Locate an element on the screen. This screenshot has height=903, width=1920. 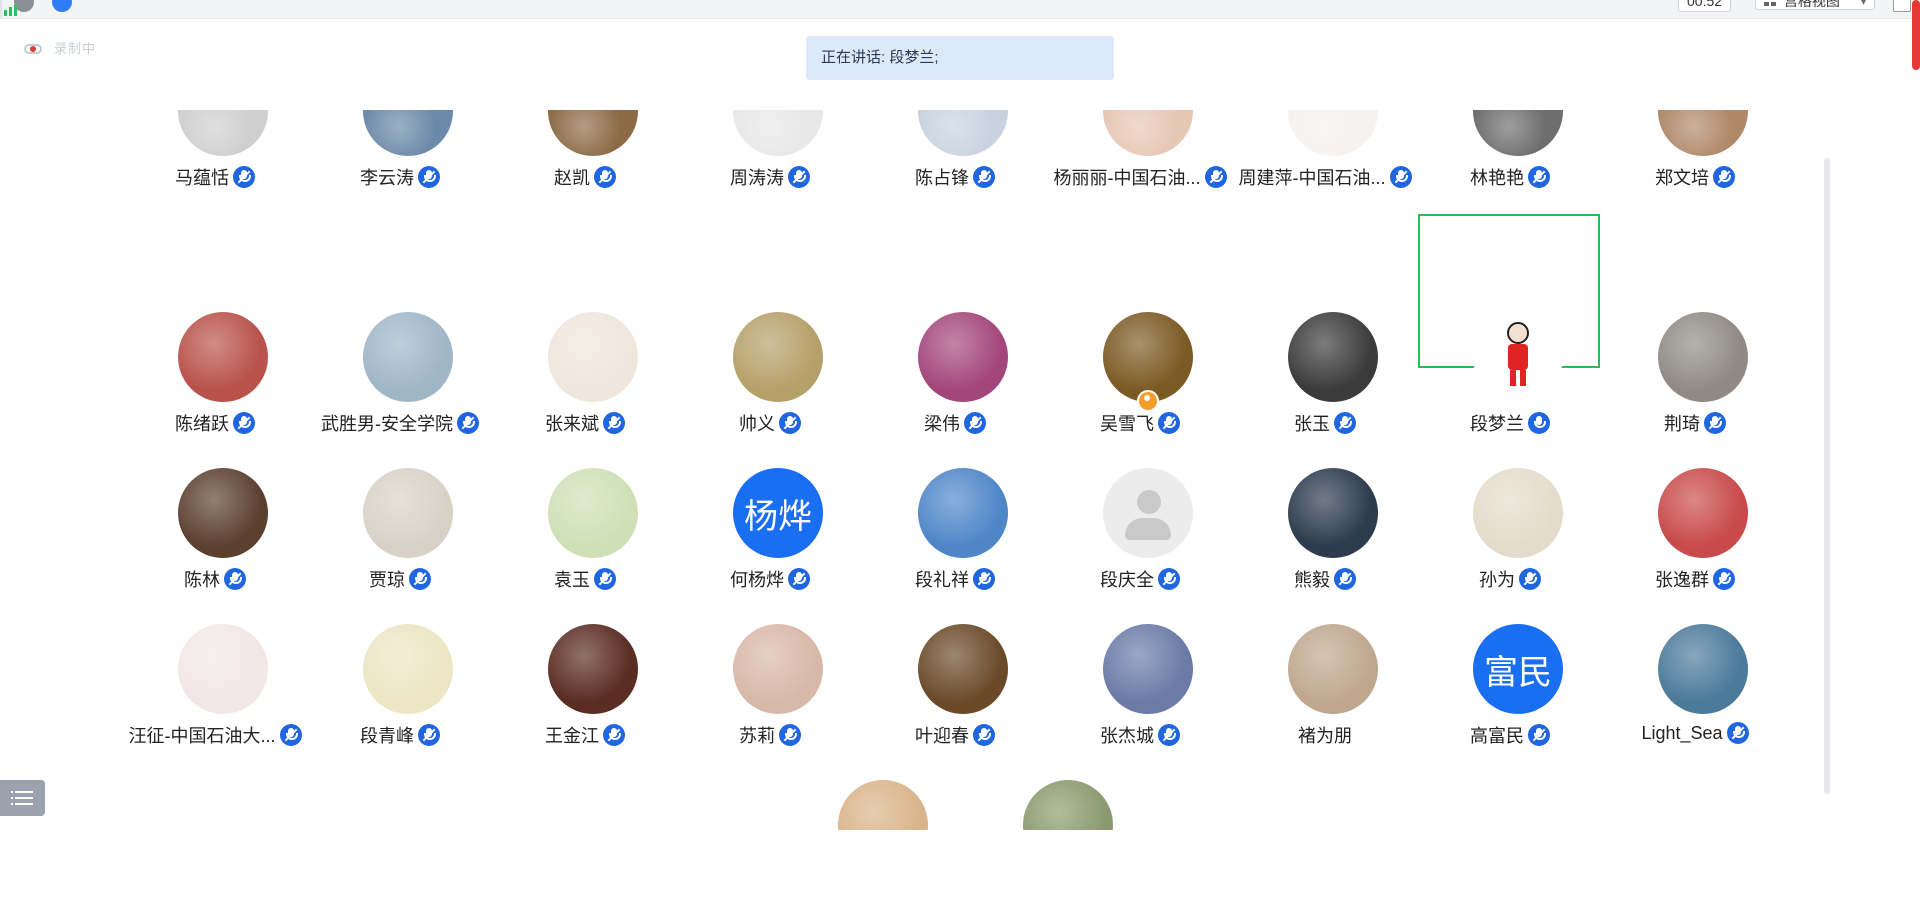
participant-name-row: 梁伟 is located at coordinates (955, 423).